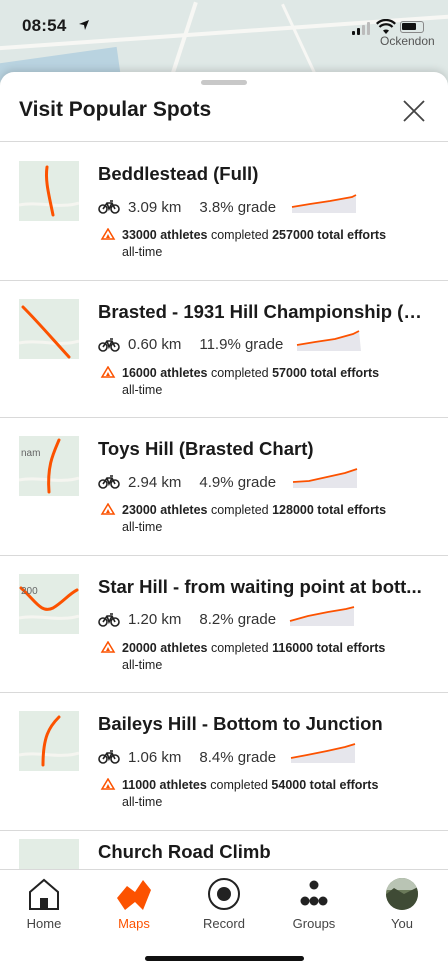 This screenshot has width=448, height=970. What do you see at coordinates (224, 30) in the screenshot?
I see `status-bar: 08:54 Ockendon` at bounding box center [224, 30].